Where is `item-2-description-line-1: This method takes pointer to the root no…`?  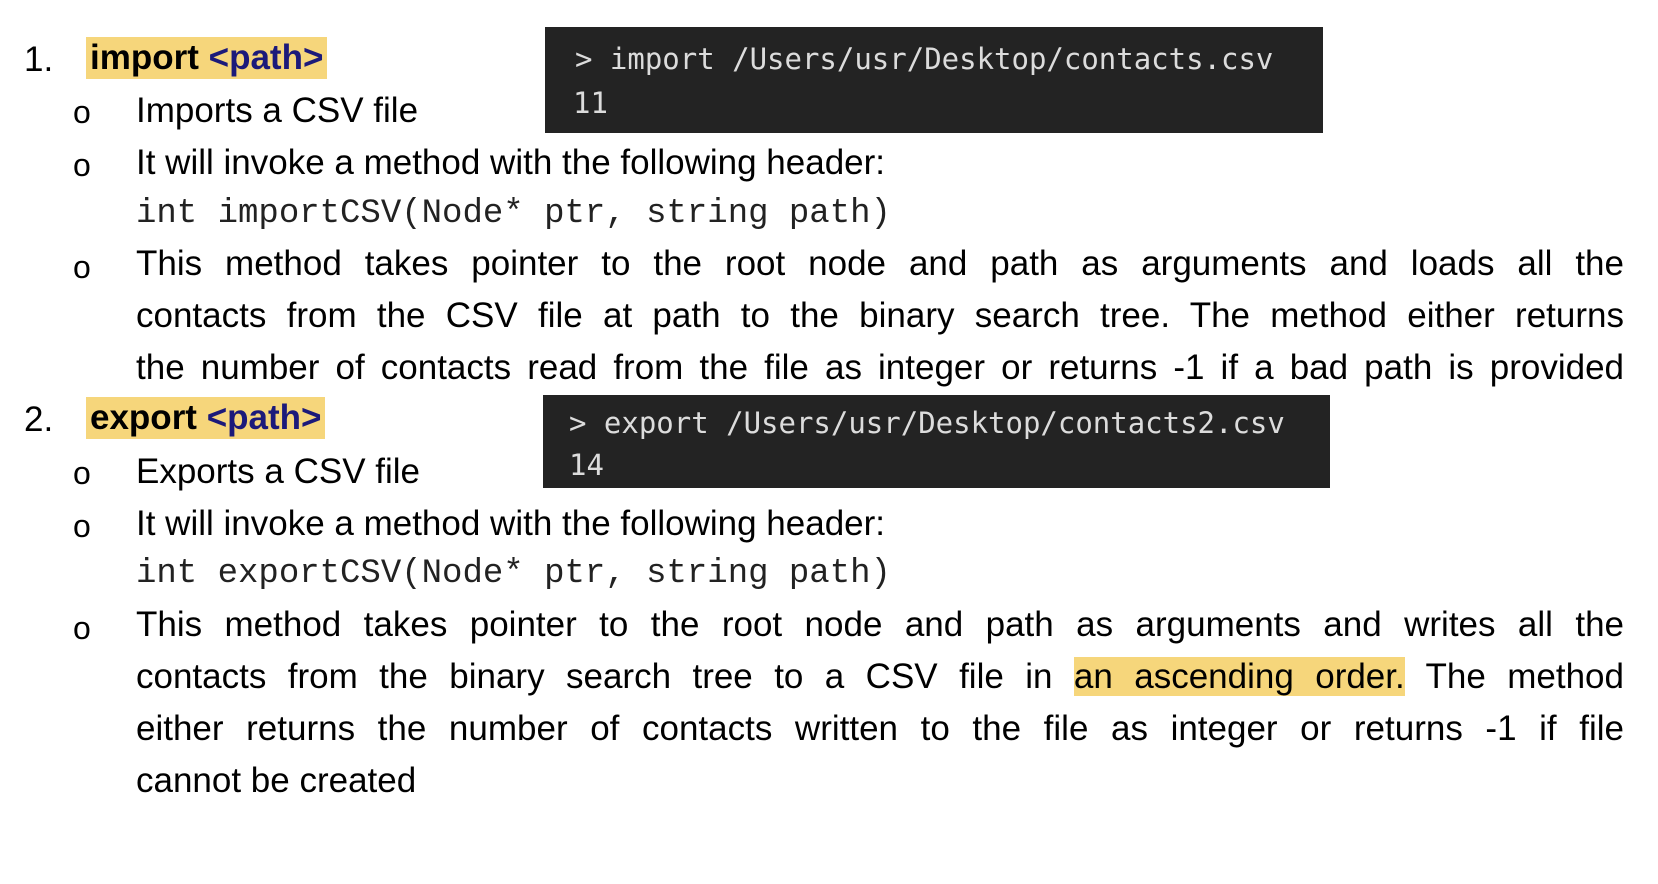
item-2-description-line-1: This method takes pointer to the root no… is located at coordinates (880, 624).